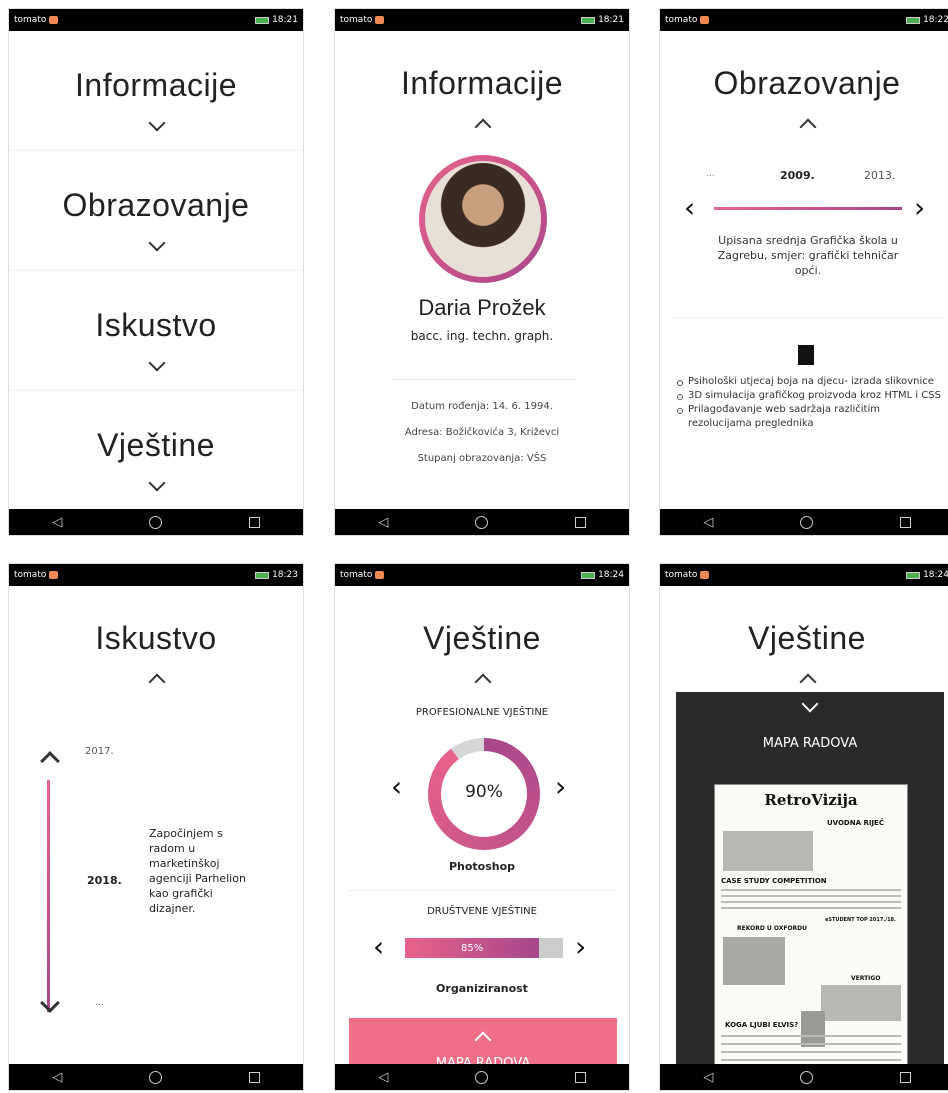 The width and height of the screenshot is (948, 1093). What do you see at coordinates (156, 575) in the screenshot?
I see `status-bar: tomato 18:23` at bounding box center [156, 575].